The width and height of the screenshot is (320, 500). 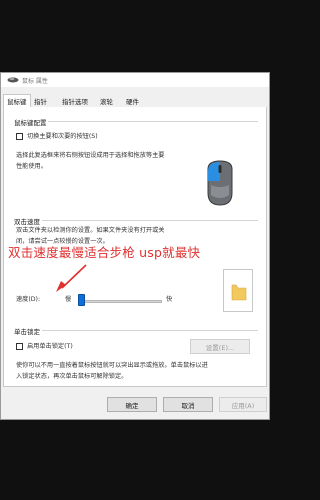 I want to click on speed-slider-track, so click(x=120, y=301).